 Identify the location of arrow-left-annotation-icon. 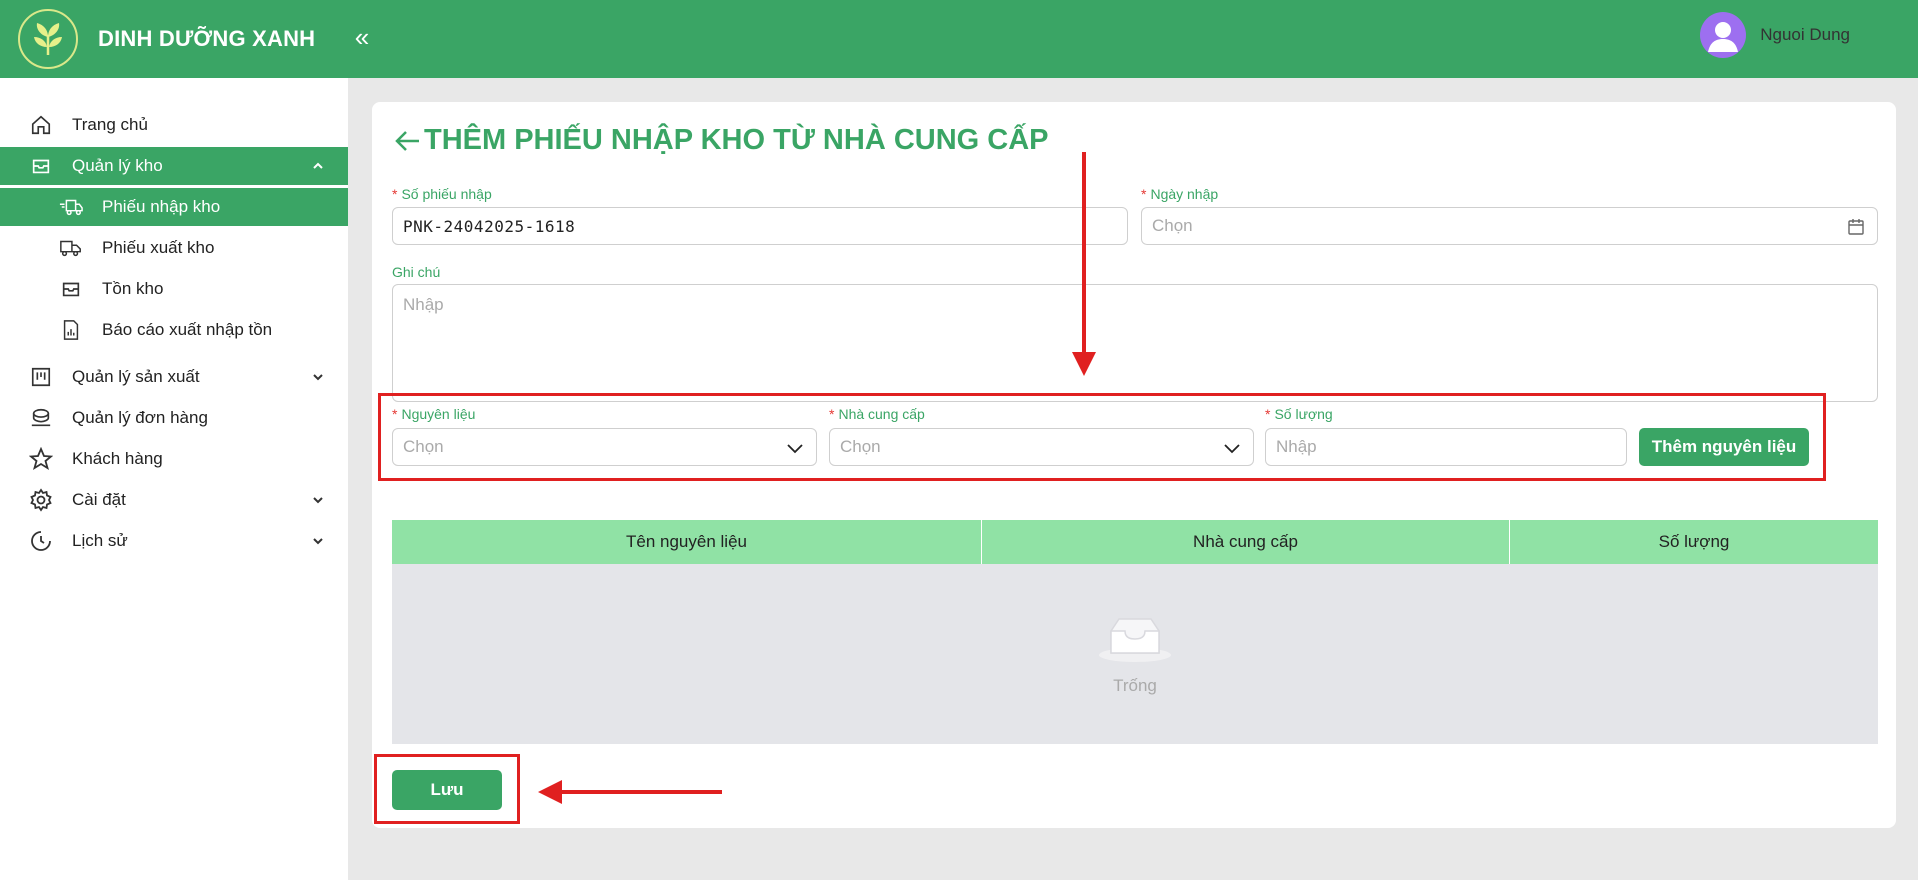
(630, 792).